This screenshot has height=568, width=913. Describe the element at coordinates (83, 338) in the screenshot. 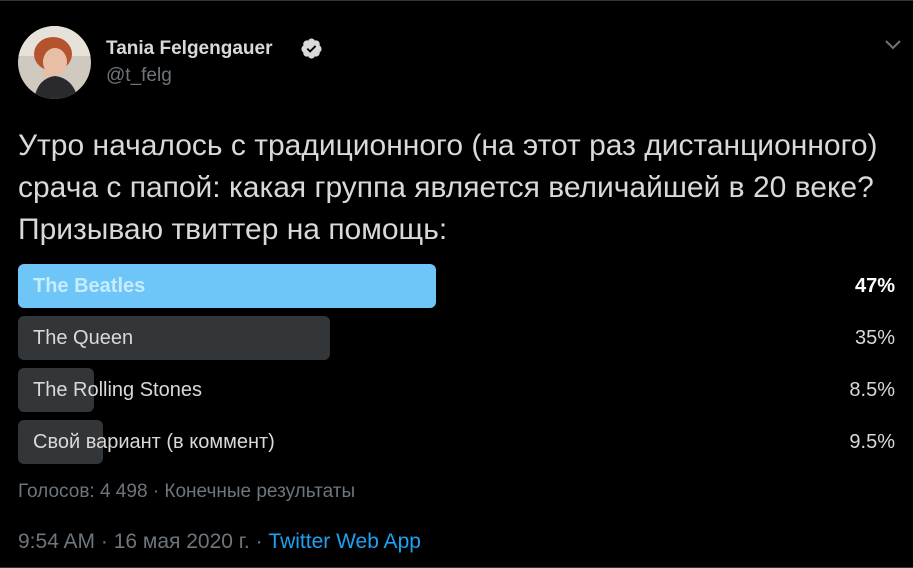

I see `poll-option-label: The Queen` at that location.